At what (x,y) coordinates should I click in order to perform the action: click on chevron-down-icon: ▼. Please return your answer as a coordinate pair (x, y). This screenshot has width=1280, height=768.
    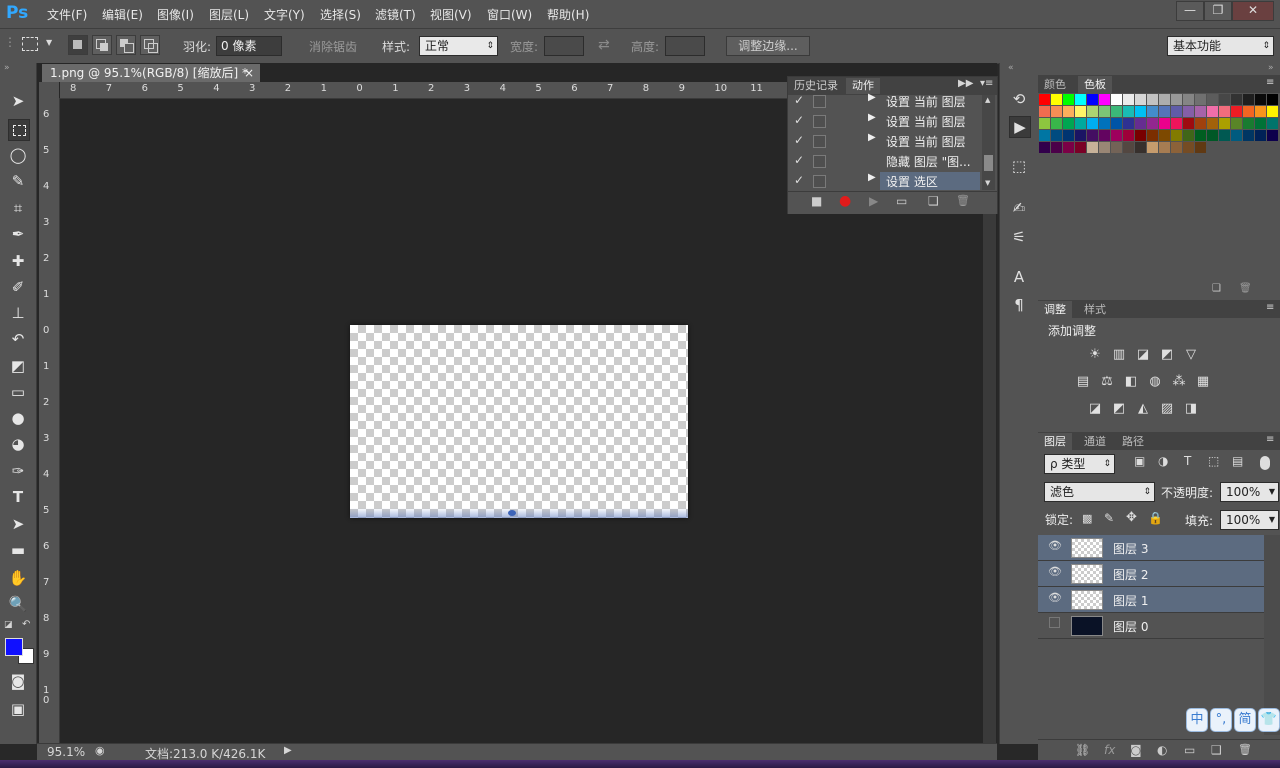
    Looking at the image, I should click on (49, 42).